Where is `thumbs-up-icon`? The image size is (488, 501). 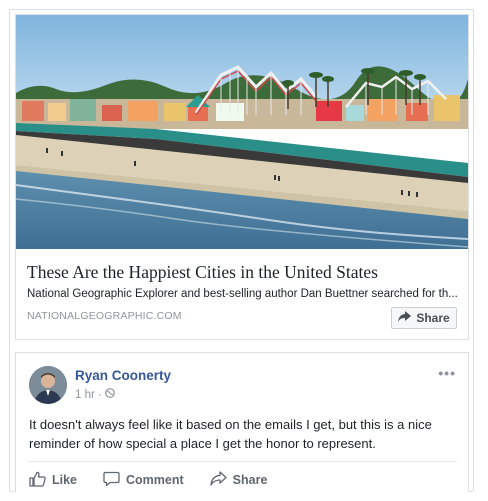 thumbs-up-icon is located at coordinates (37, 480).